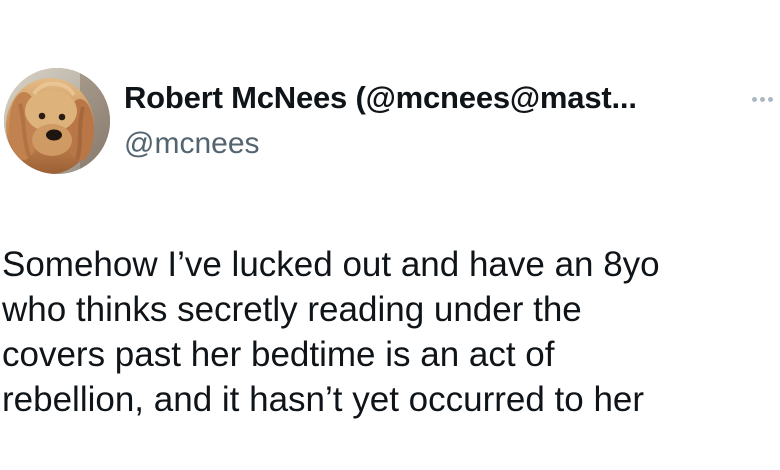 The width and height of the screenshot is (780, 470). I want to click on author-handle: @mcnees, so click(192, 144).